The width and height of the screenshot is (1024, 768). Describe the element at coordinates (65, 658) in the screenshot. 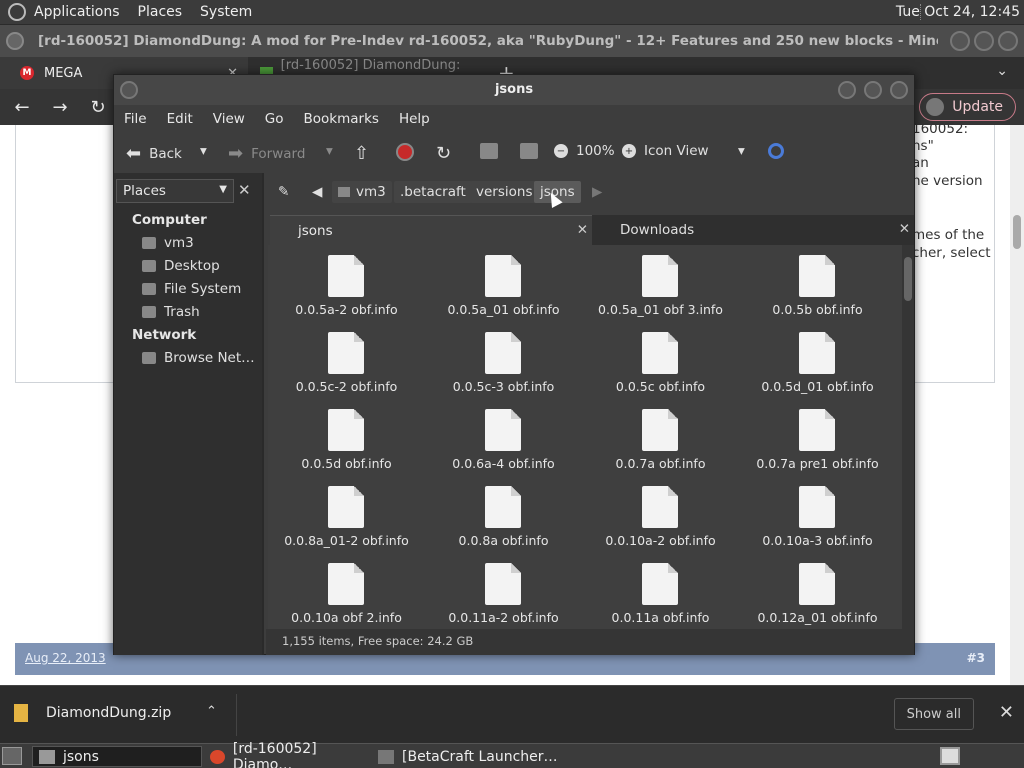

I see `post-date-link: Aug 22, 2013` at that location.